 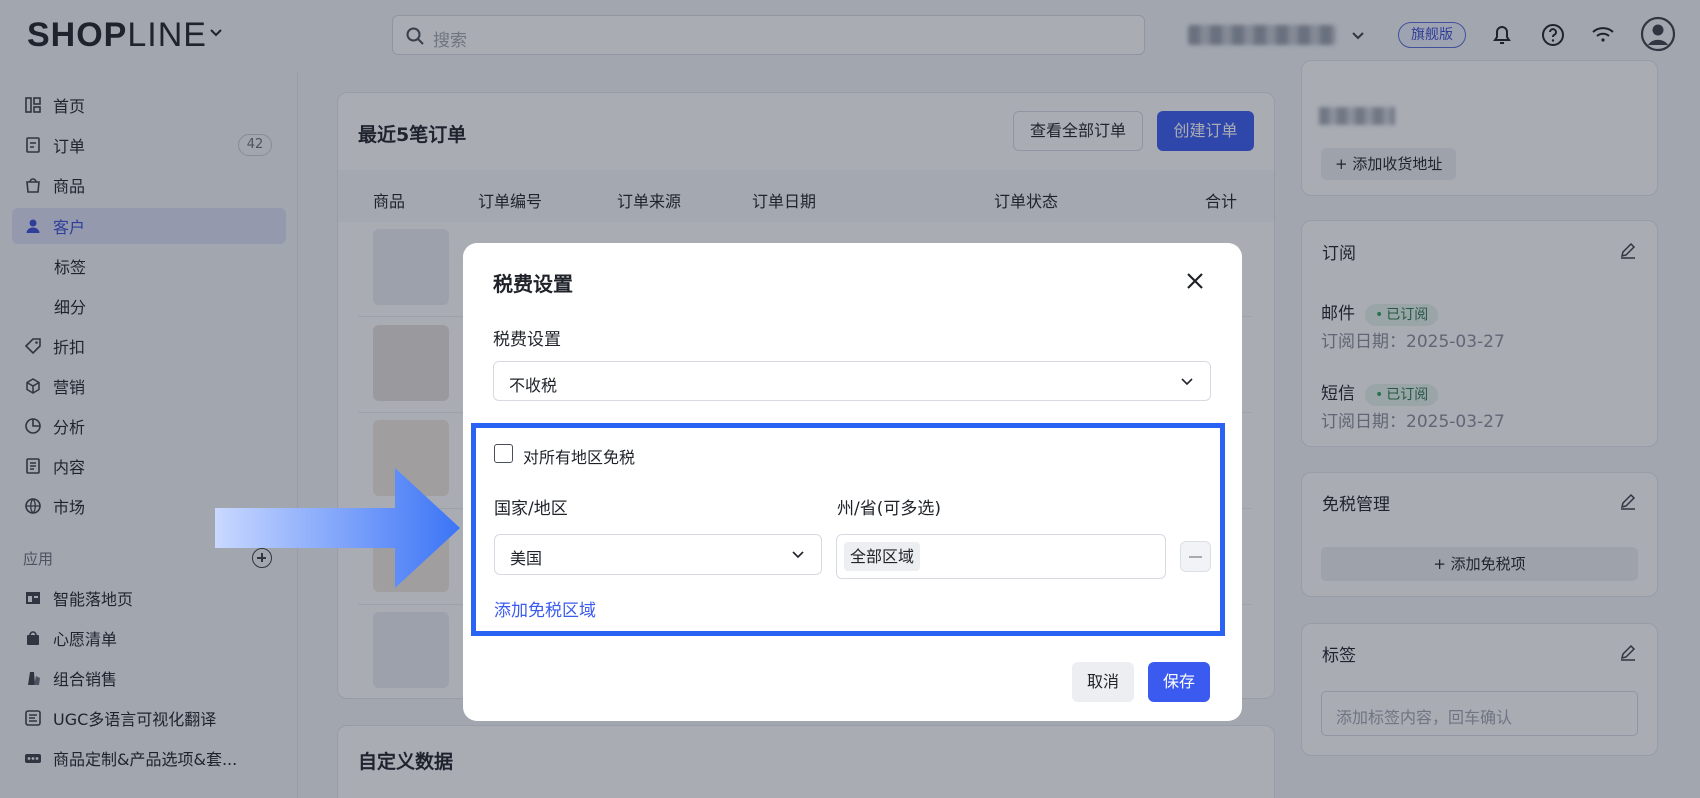 I want to click on state-label: 州/省(可多选), so click(x=889, y=509).